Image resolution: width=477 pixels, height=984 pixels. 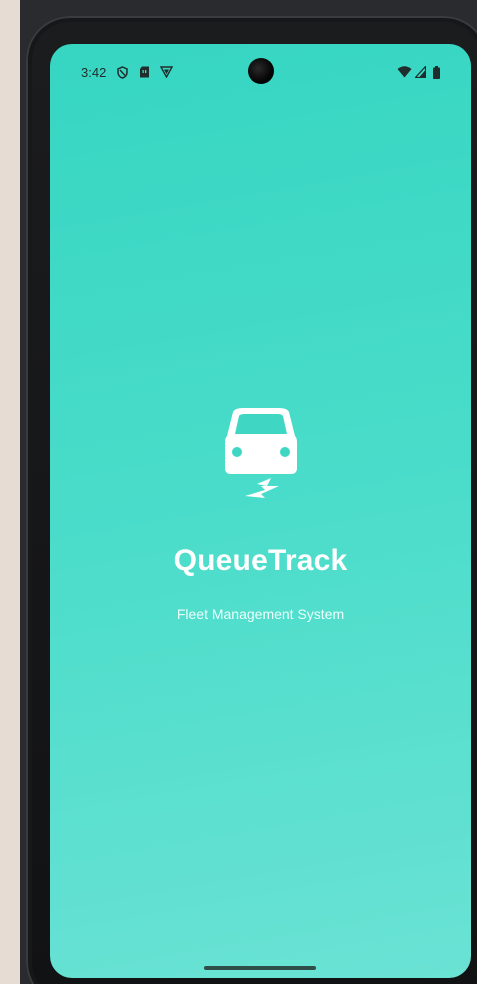 I want to click on desktop-background, so click(x=10, y=492).